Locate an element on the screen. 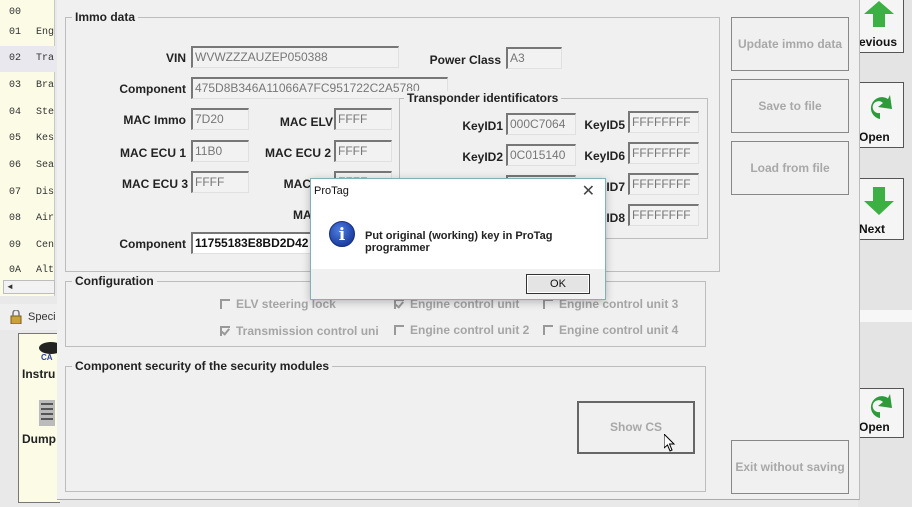  mac-ecu2-label: MAC ECU 2 is located at coordinates (297, 153).